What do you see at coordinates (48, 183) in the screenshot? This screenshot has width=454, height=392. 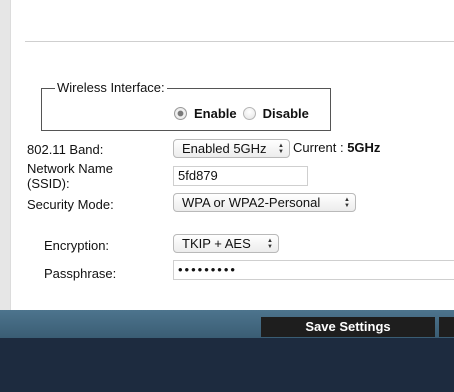 I see `network-name-label-line2: (SSID):` at bounding box center [48, 183].